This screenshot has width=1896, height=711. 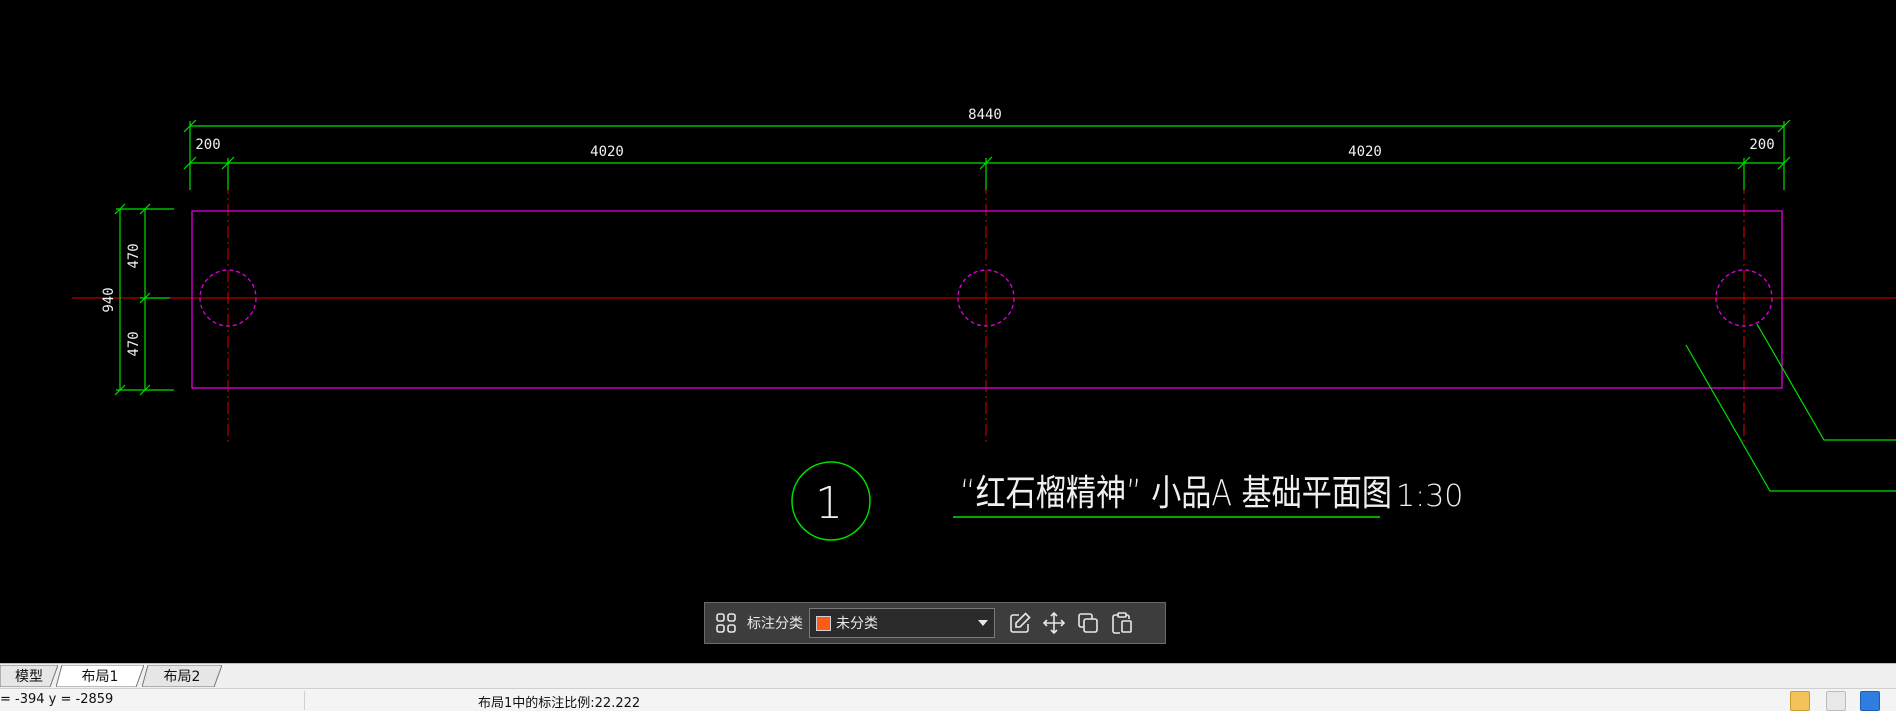 What do you see at coordinates (983, 623) in the screenshot?
I see `chevron-down-icon` at bounding box center [983, 623].